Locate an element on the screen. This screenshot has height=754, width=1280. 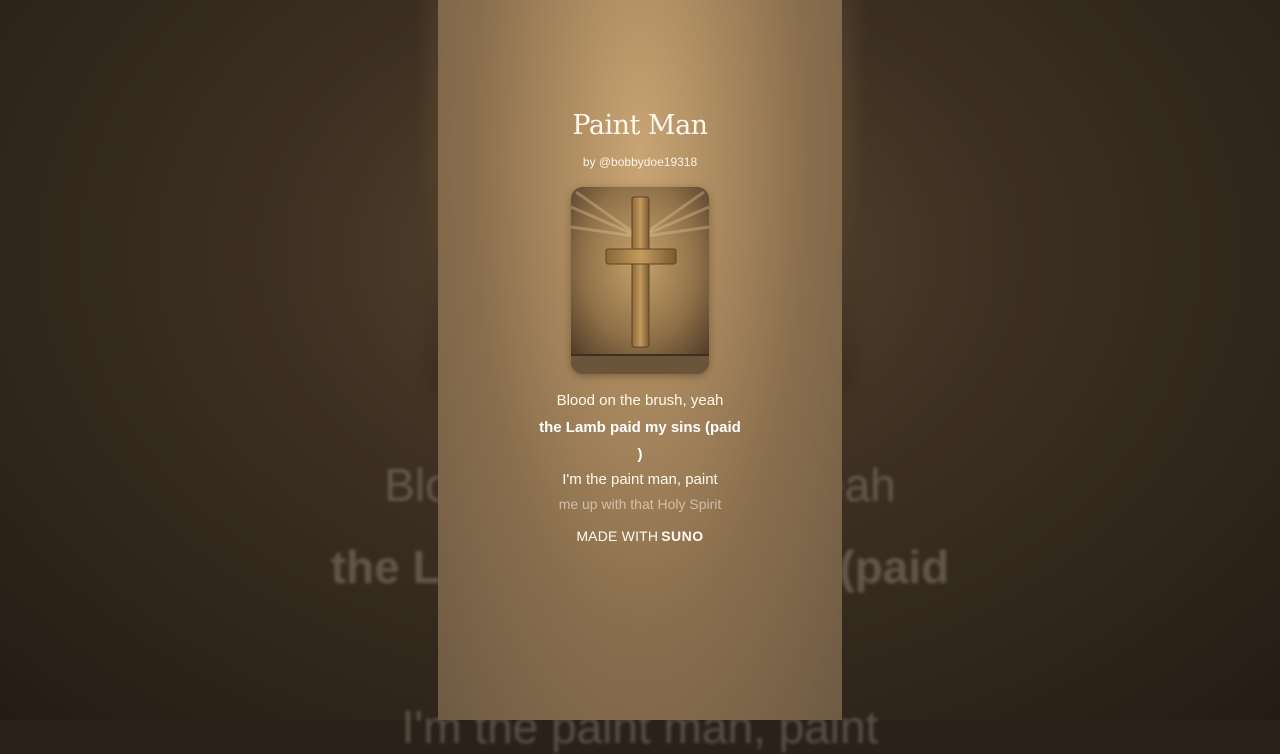
made-with-suno-badge: MADE WITH SUNO is located at coordinates (640, 536).